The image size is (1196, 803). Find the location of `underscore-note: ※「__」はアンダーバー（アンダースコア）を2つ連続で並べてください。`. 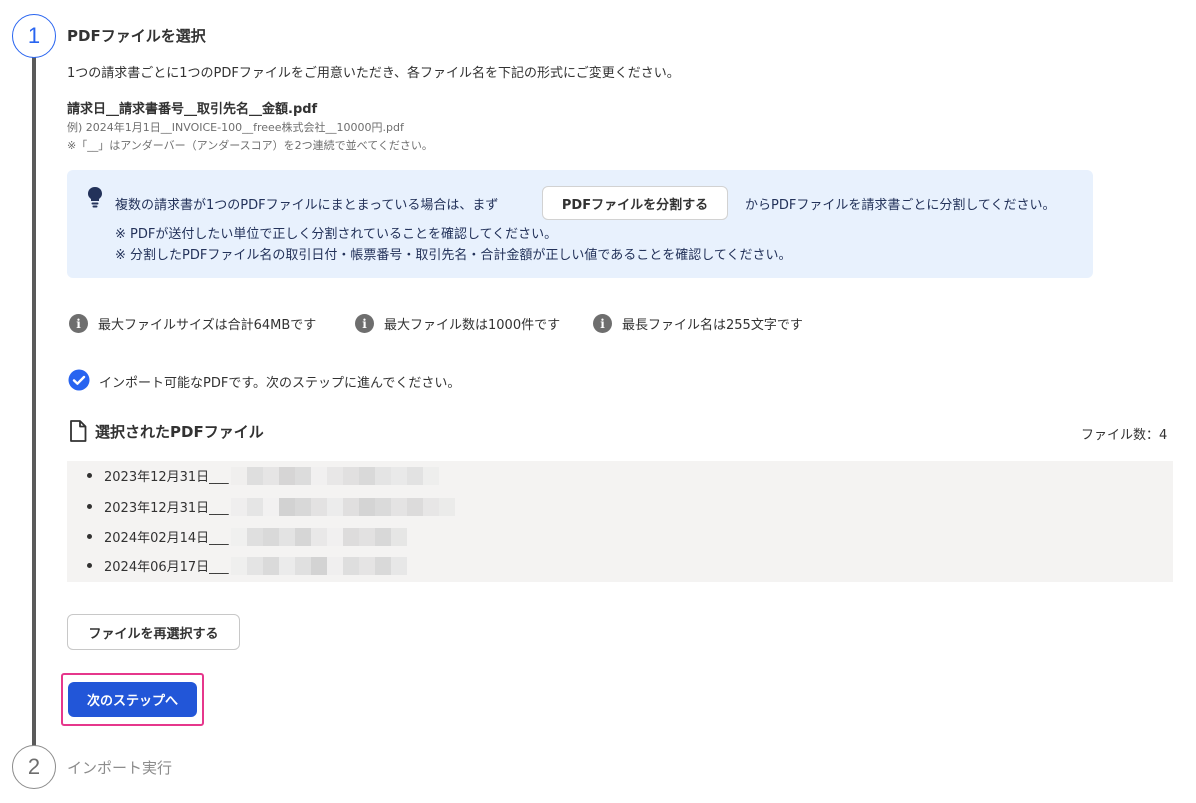

underscore-note: ※「__」はアンダーバー（アンダースコア）を2つ連続で並べてください。 is located at coordinates (250, 145).